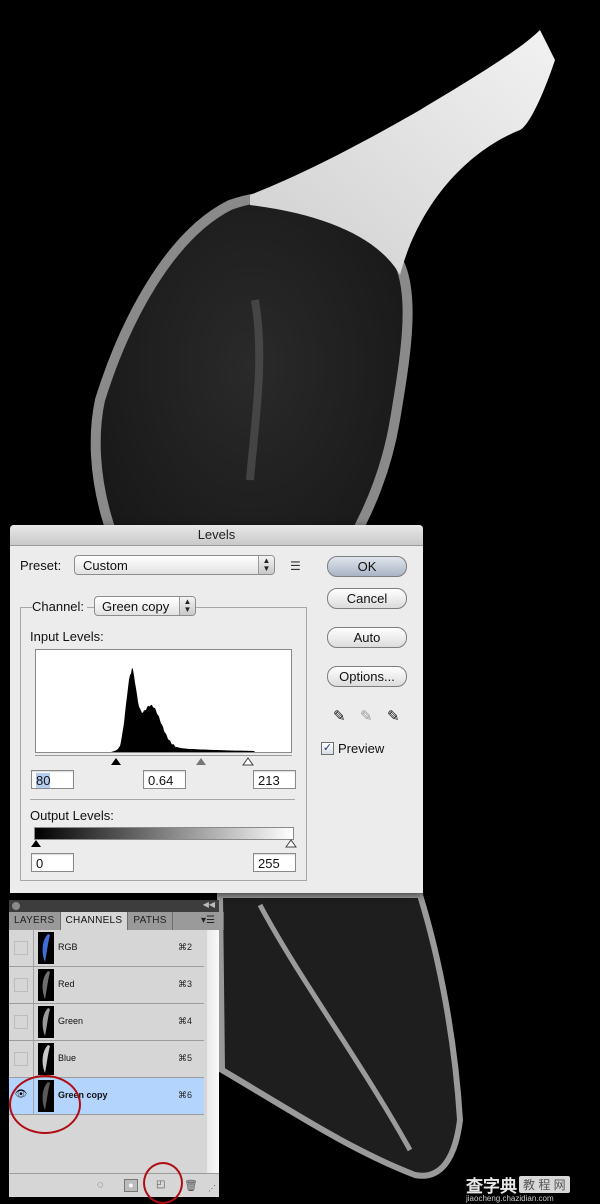 The width and height of the screenshot is (600, 1204). What do you see at coordinates (163, 709) in the screenshot?
I see `histogram-fill` at bounding box center [163, 709].